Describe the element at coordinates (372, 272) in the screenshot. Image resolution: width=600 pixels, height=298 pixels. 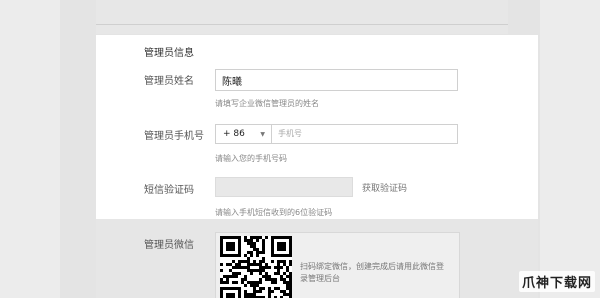
I see `qr-instruction-text: 扫码绑定微信，创建完成后请用此微信登录管理后台` at that location.